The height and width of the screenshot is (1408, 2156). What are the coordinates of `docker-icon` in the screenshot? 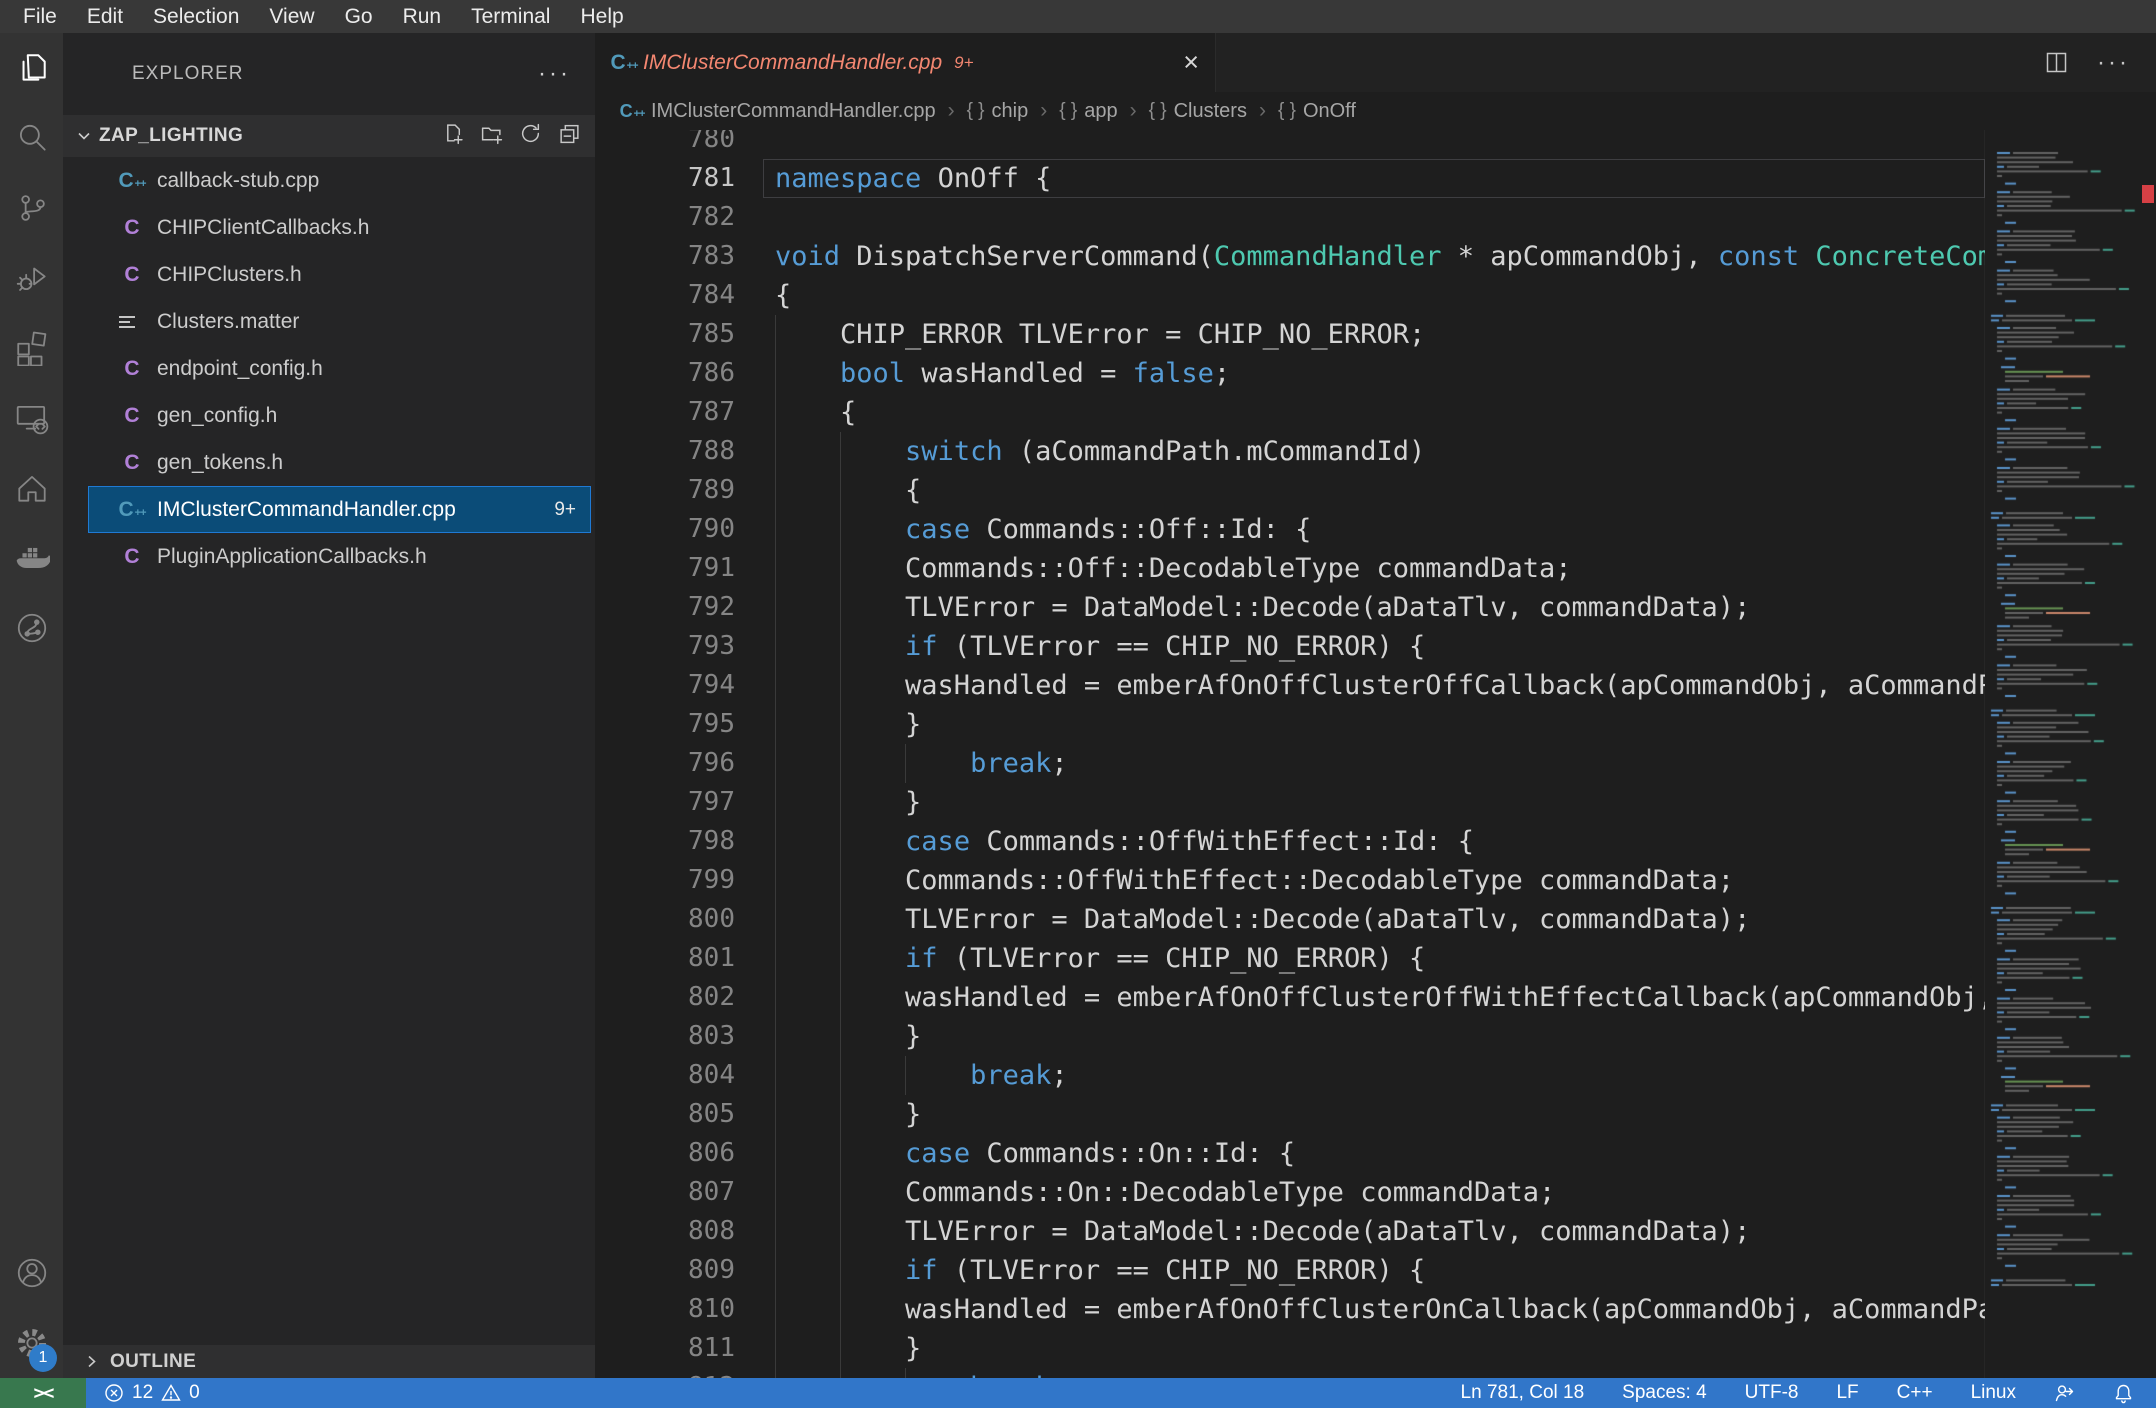 It's located at (31, 558).